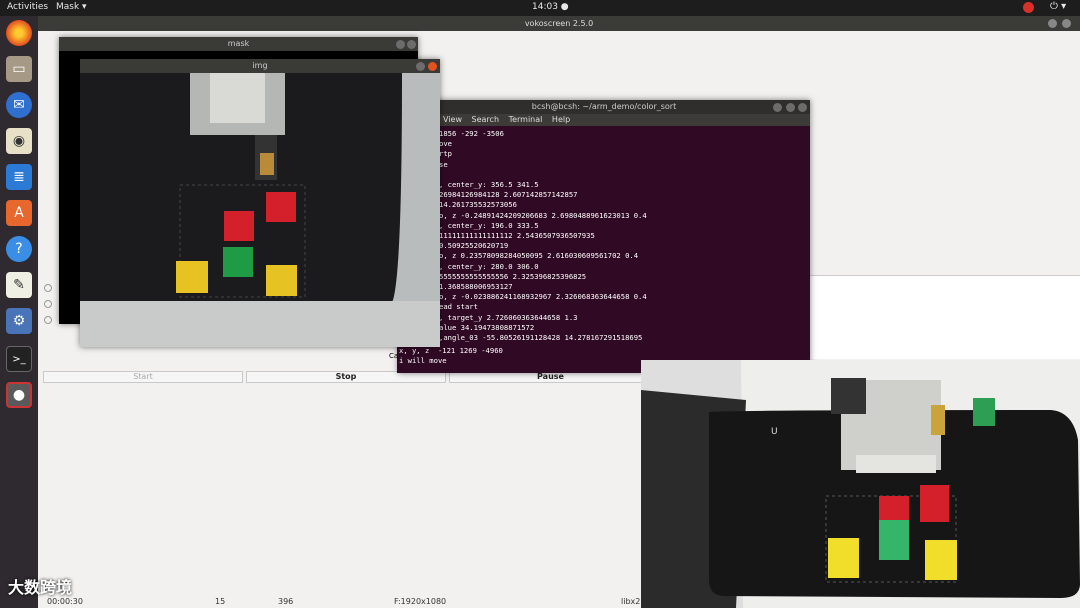 The image size is (1080, 608). Describe the element at coordinates (220, 601) in the screenshot. I see `fps-value: 15` at that location.